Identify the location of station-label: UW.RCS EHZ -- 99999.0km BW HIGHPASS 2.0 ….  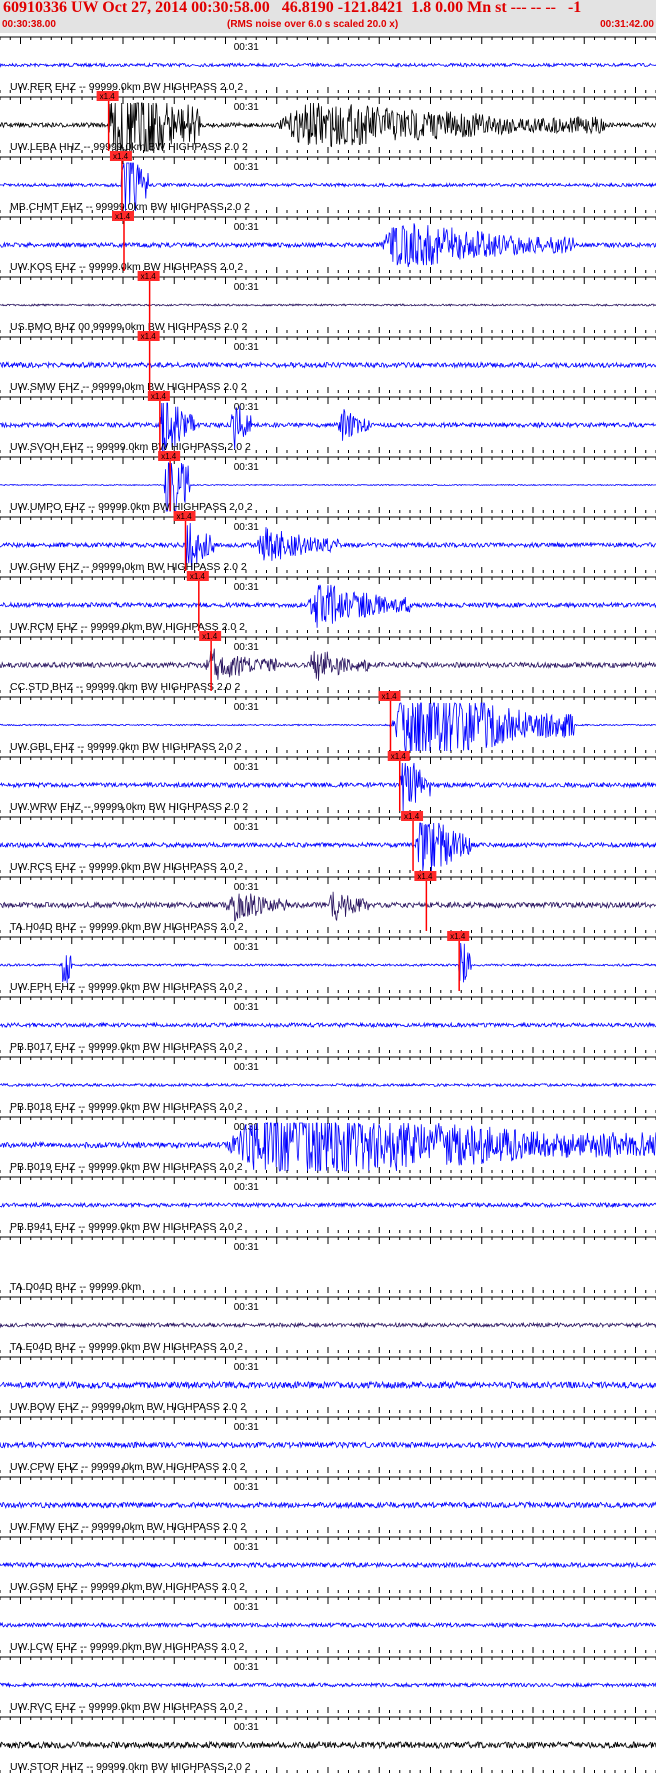
(126, 867).